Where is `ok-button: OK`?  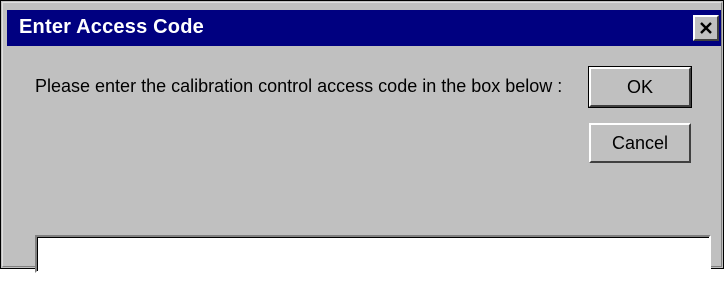
ok-button: OK is located at coordinates (640, 87).